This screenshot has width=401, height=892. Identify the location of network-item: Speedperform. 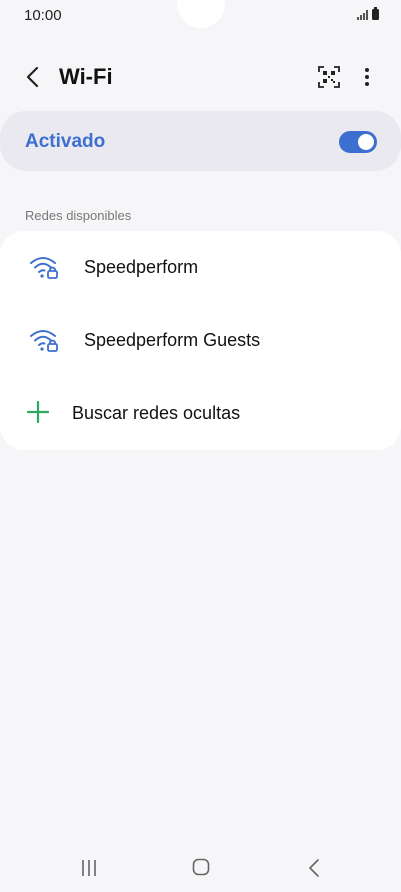
(200, 267).